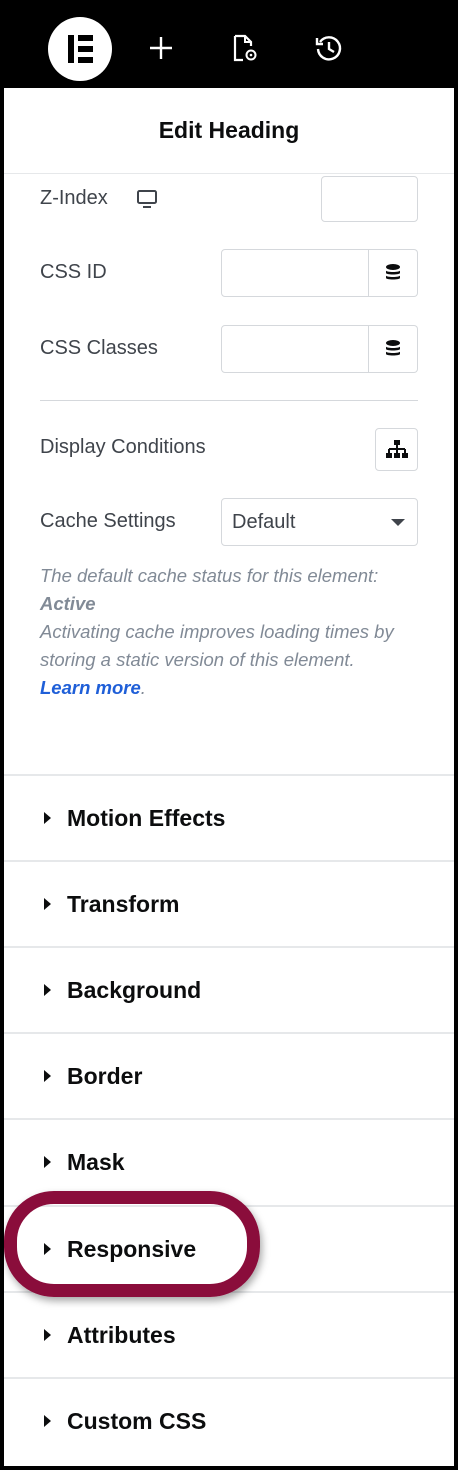  I want to click on section-title: Custom CSS, so click(137, 1420).